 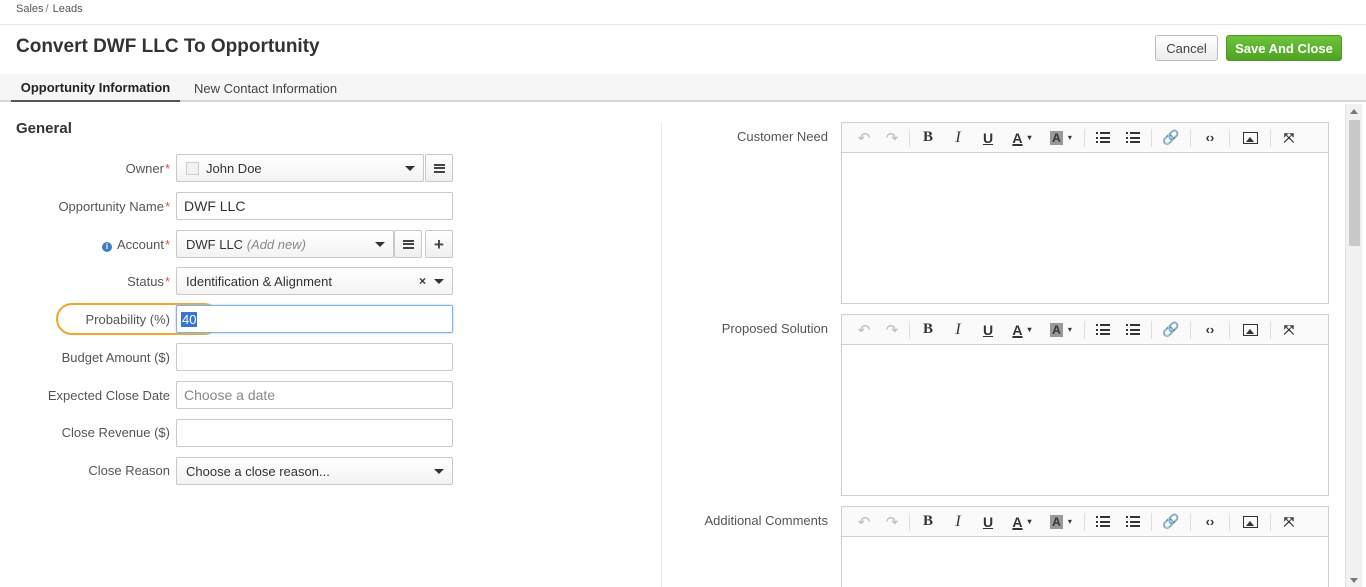 What do you see at coordinates (68, 9) in the screenshot?
I see `breadcrumb-item-leads: Leads` at bounding box center [68, 9].